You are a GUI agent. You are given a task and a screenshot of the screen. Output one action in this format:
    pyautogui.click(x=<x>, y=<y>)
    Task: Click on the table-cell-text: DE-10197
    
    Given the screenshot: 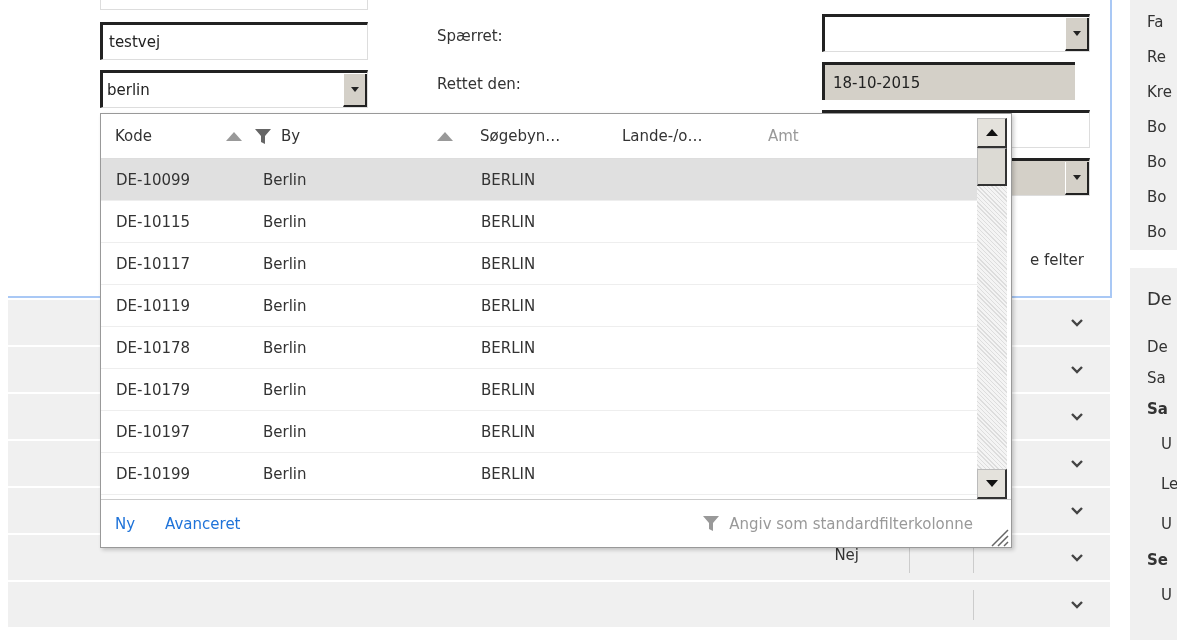 What is the action you would take?
    pyautogui.click(x=154, y=431)
    